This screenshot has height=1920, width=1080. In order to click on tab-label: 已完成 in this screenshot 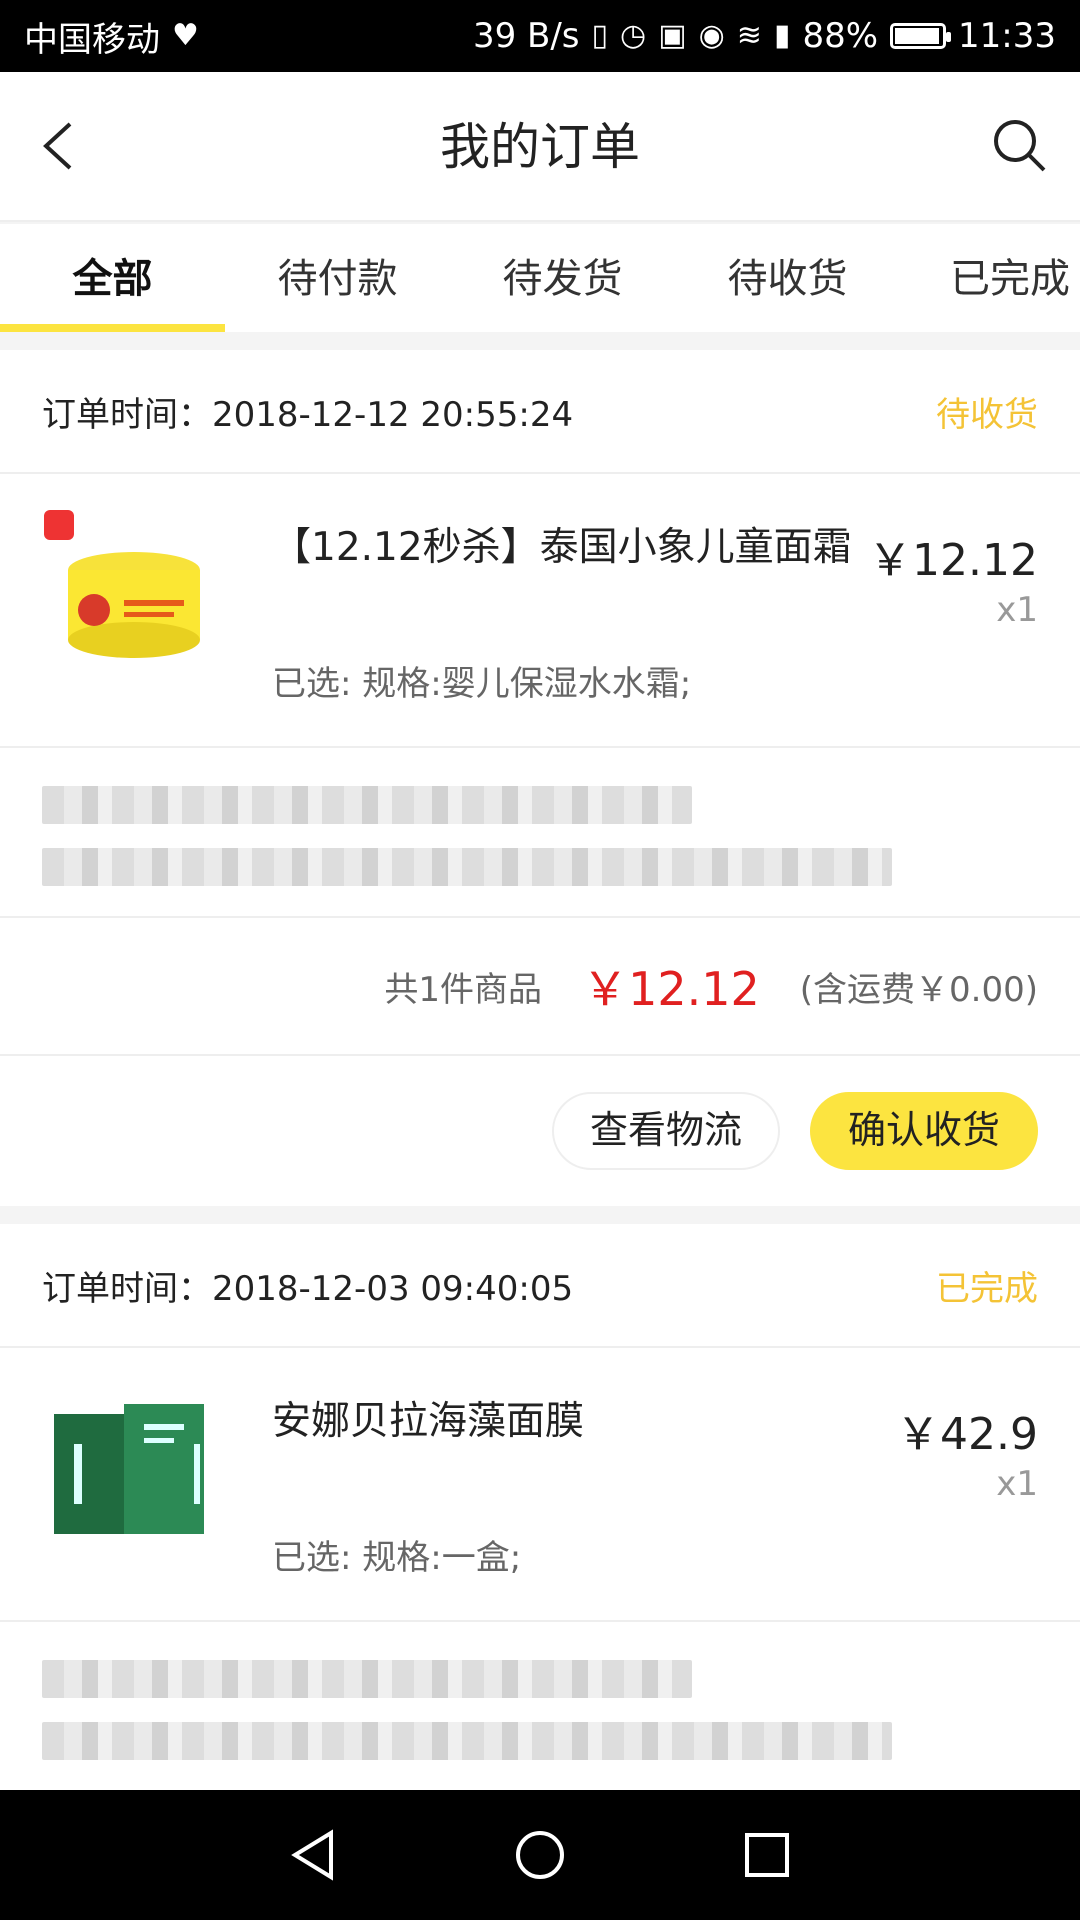, I will do `click(1010, 279)`.